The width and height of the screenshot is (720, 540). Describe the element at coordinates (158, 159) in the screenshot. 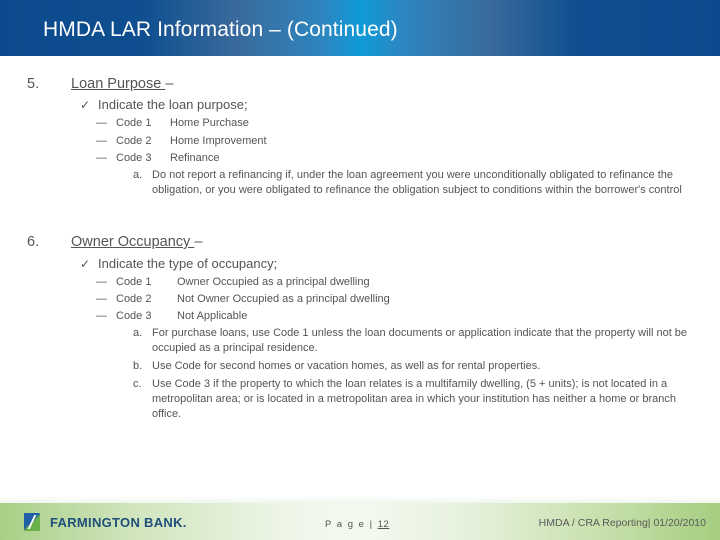

I see `code-item: — Code 3 Refinance` at that location.